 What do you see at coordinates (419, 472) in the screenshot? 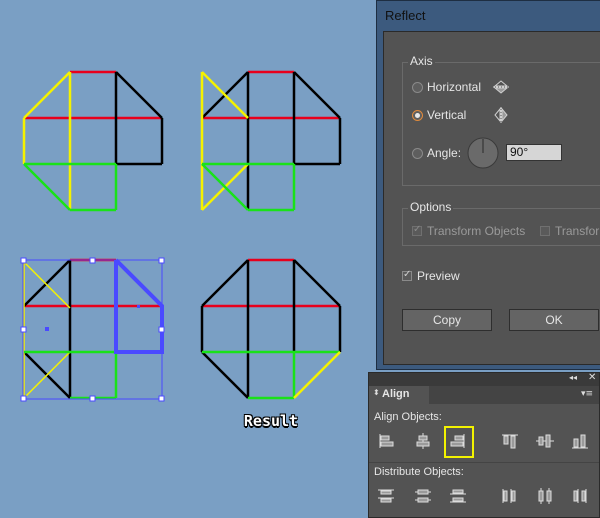
I see `distribute-objects-label: Distribute Objects:` at bounding box center [419, 472].